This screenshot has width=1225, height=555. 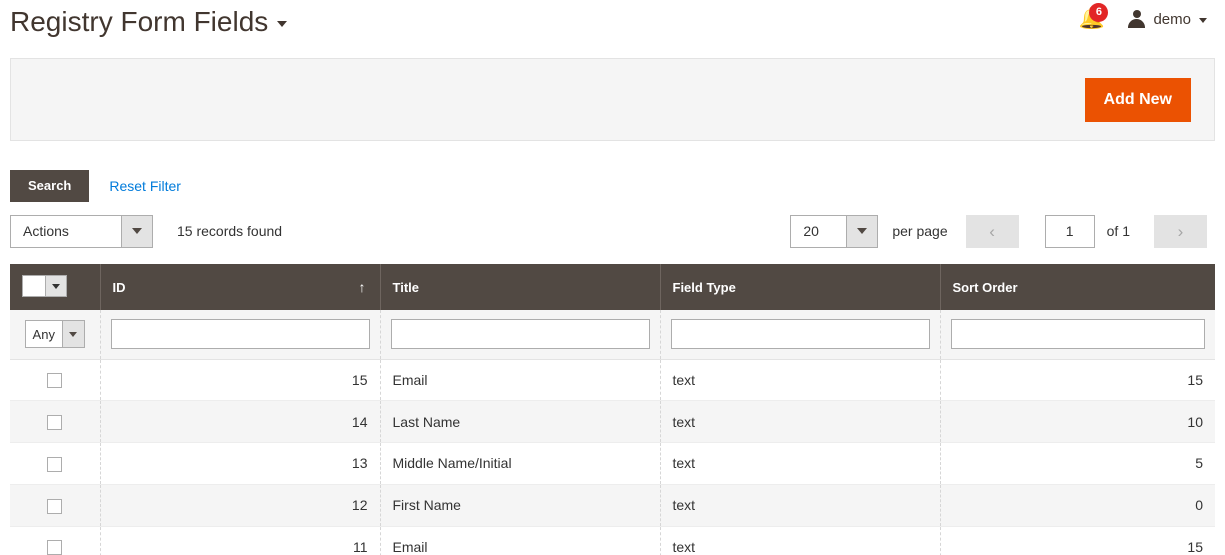 I want to click on filter-cell-sort-order, so click(x=1077, y=335).